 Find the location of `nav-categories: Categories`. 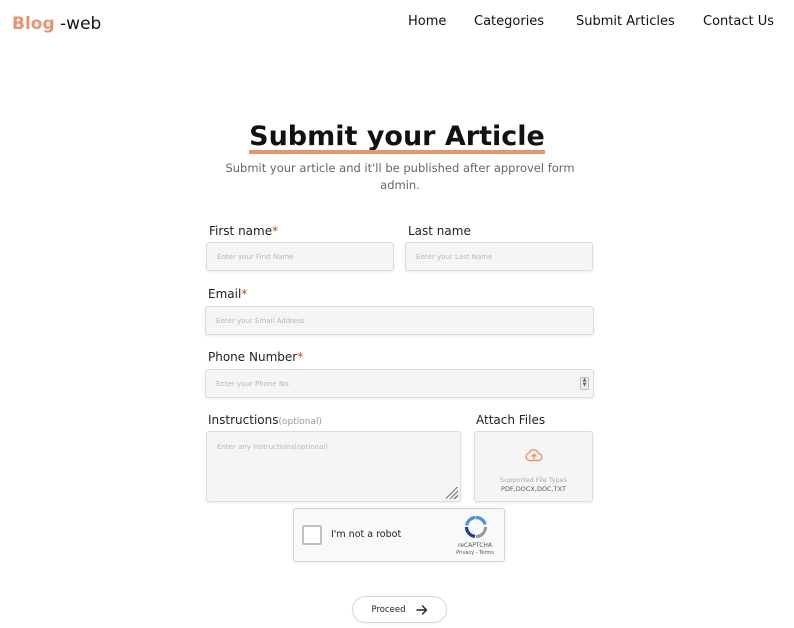

nav-categories: Categories is located at coordinates (509, 21).